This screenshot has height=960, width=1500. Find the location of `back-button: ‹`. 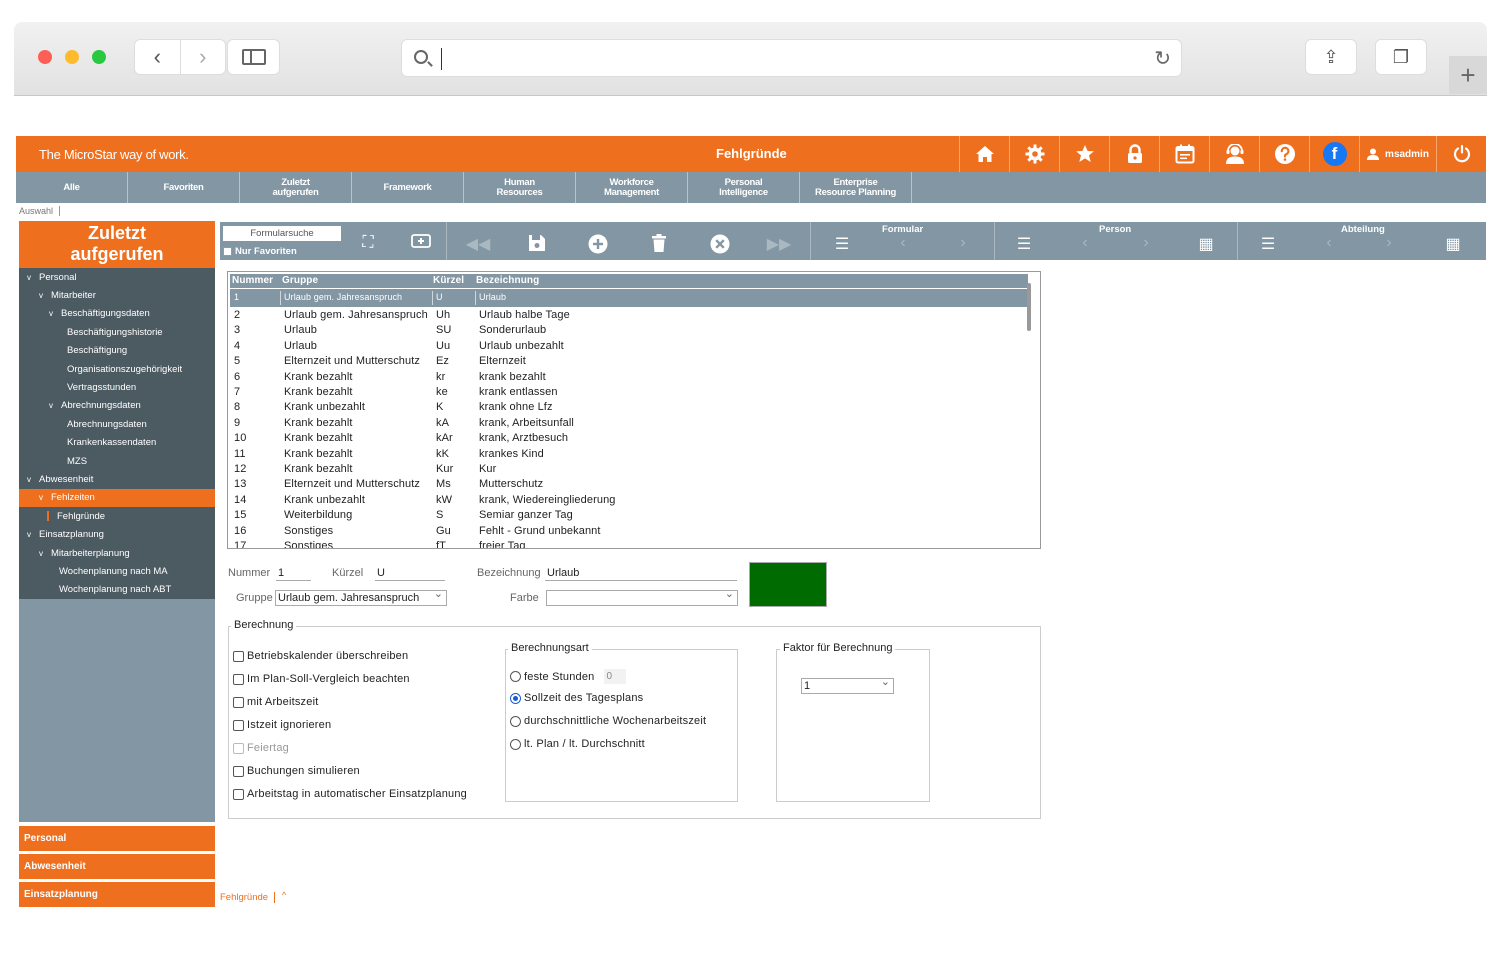

back-button: ‹ is located at coordinates (157, 57).